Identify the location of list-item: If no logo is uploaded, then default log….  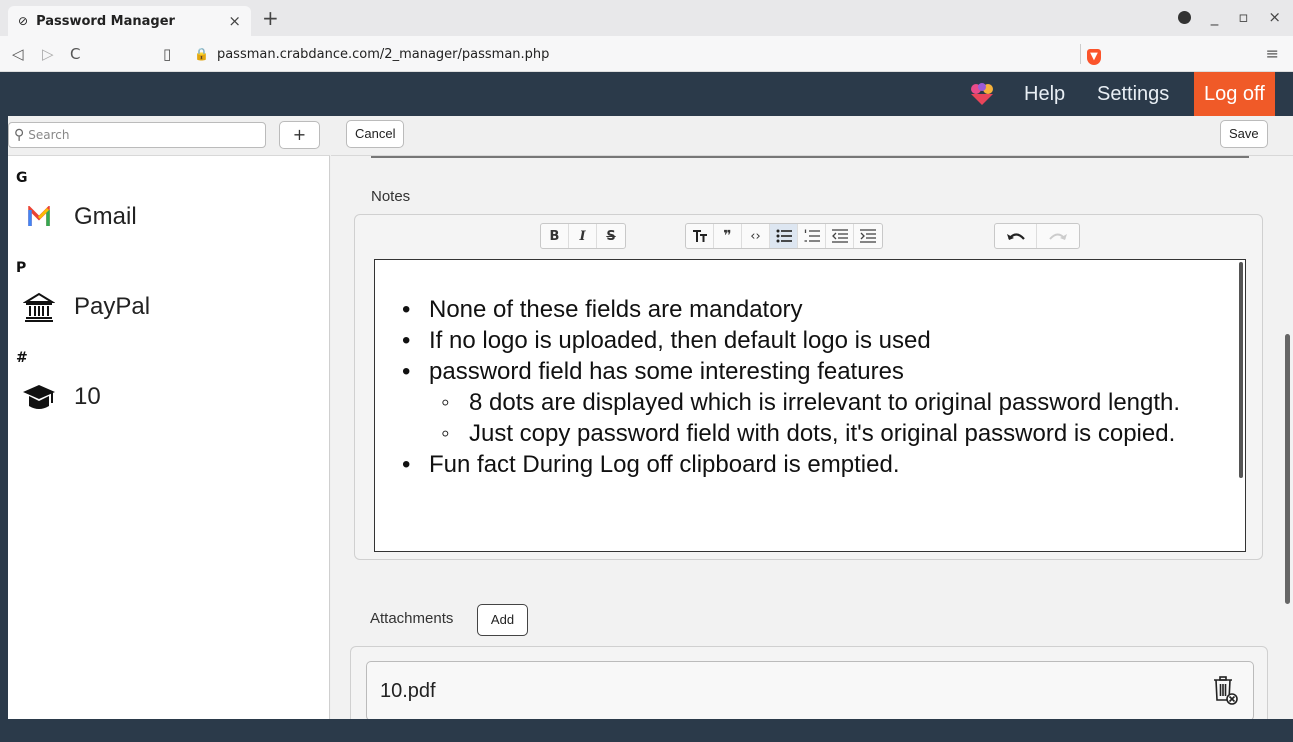
(810, 340).